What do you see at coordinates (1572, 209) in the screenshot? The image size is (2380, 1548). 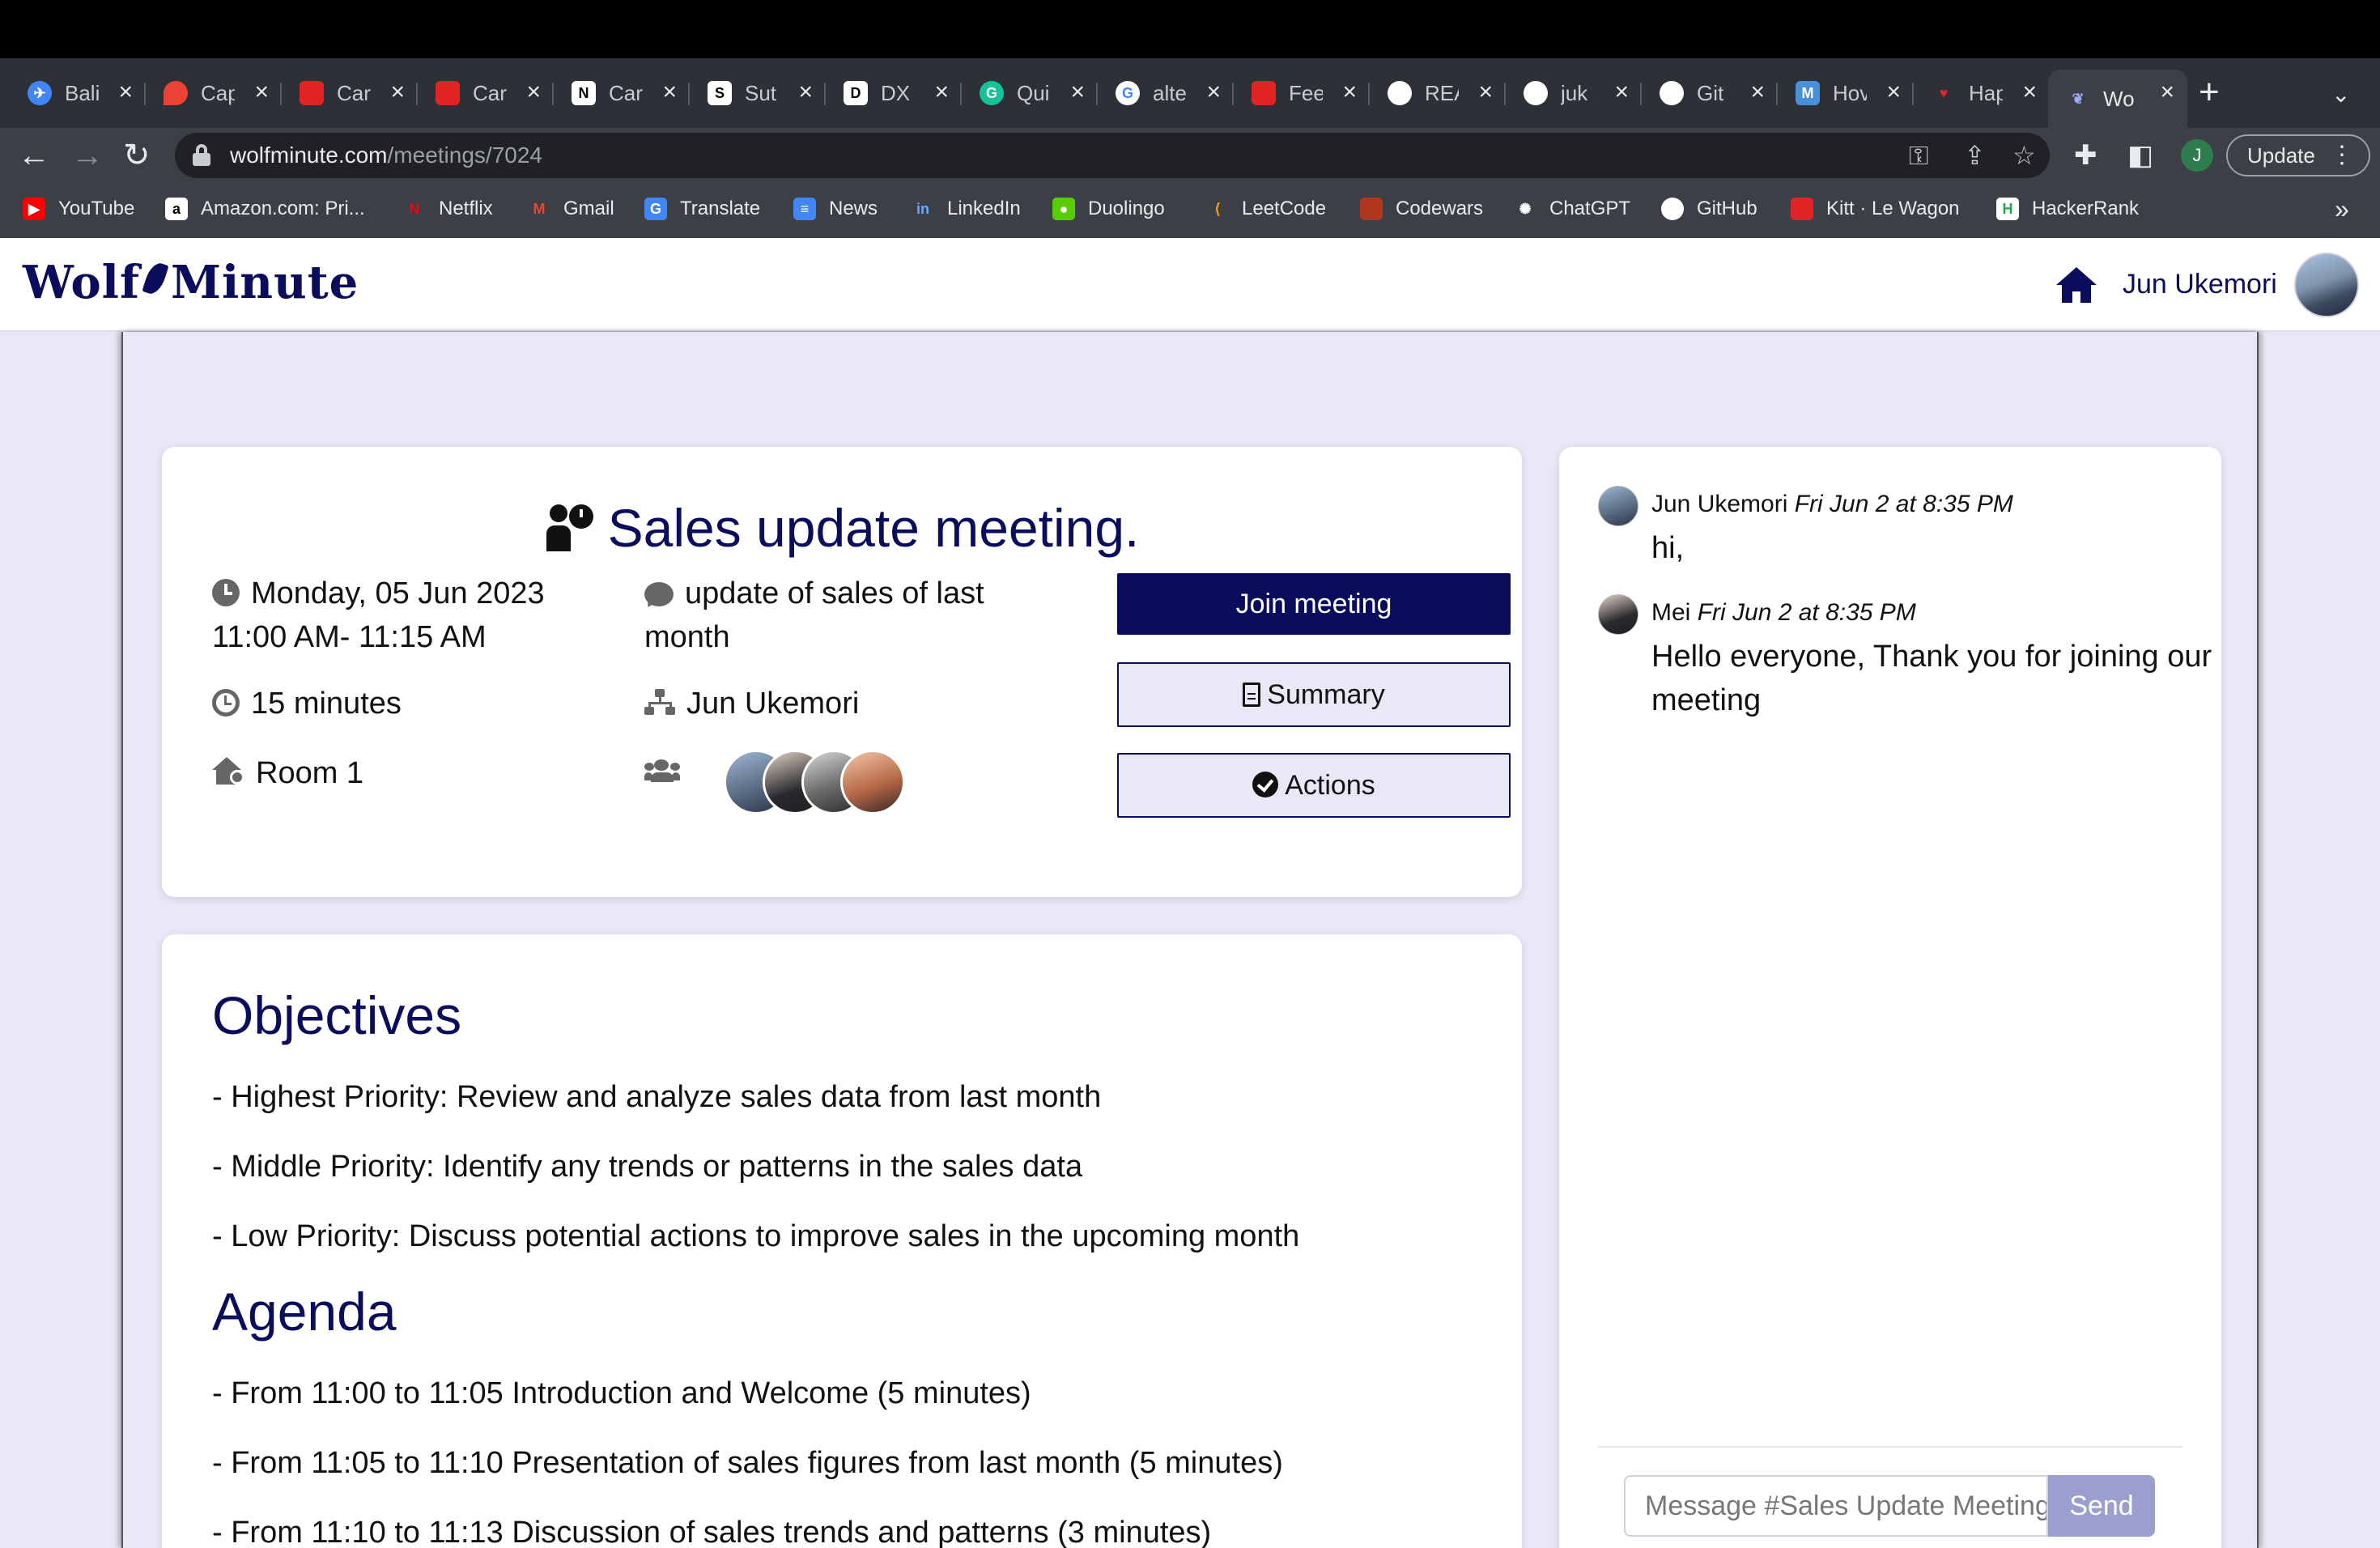 I see `bookmark-chatgpt: ✺ ChatGPT` at bounding box center [1572, 209].